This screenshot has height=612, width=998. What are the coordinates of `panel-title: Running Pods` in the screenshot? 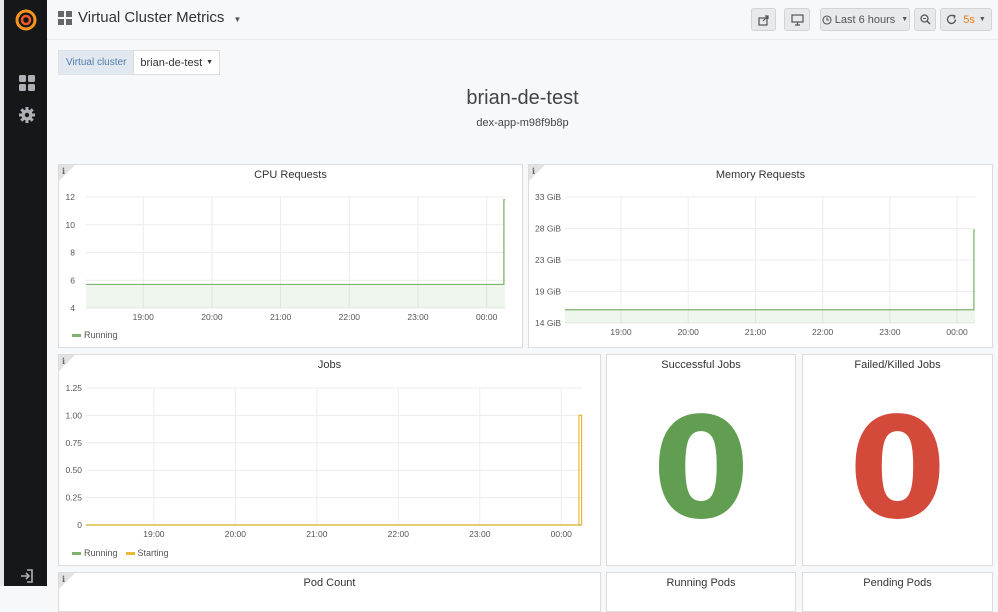 It's located at (701, 583).